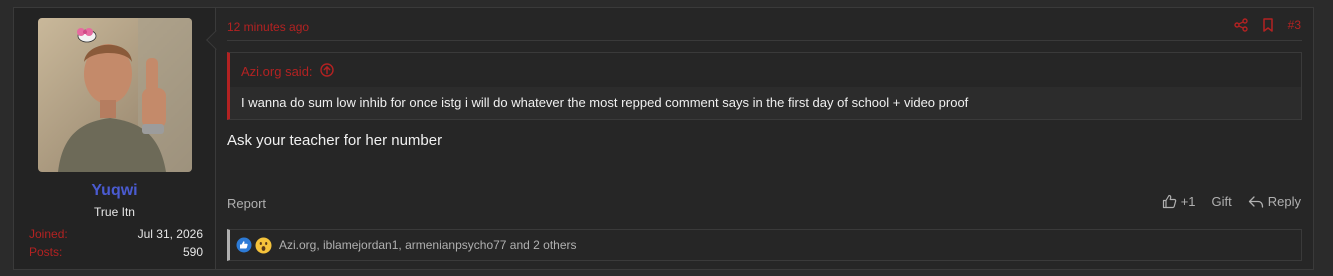 The height and width of the screenshot is (276, 1333). What do you see at coordinates (326, 71) in the screenshot?
I see `arrow-up-circle-icon` at bounding box center [326, 71].